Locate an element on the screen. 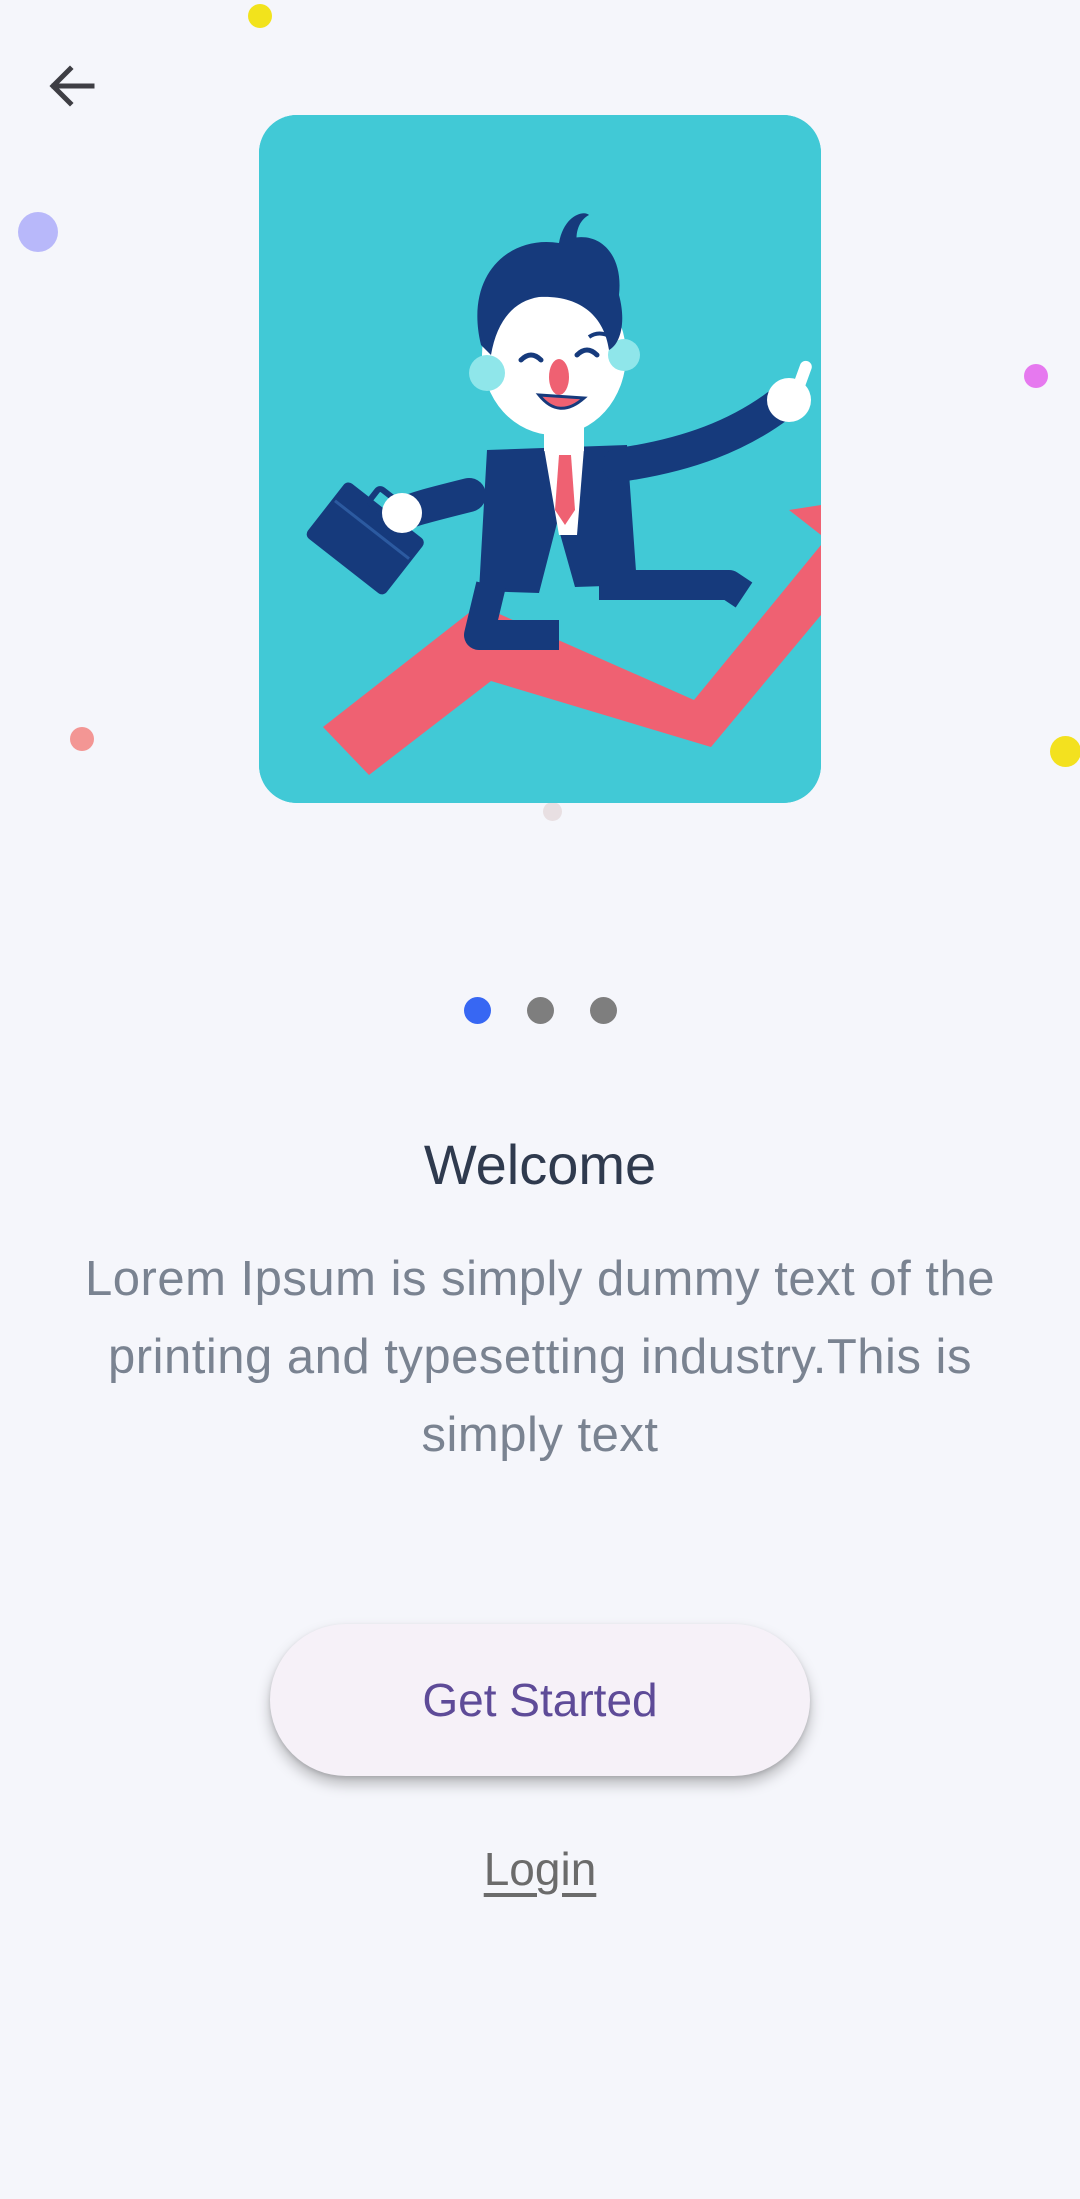 The height and width of the screenshot is (2199, 1080). get-started-button: Get Started is located at coordinates (540, 1700).